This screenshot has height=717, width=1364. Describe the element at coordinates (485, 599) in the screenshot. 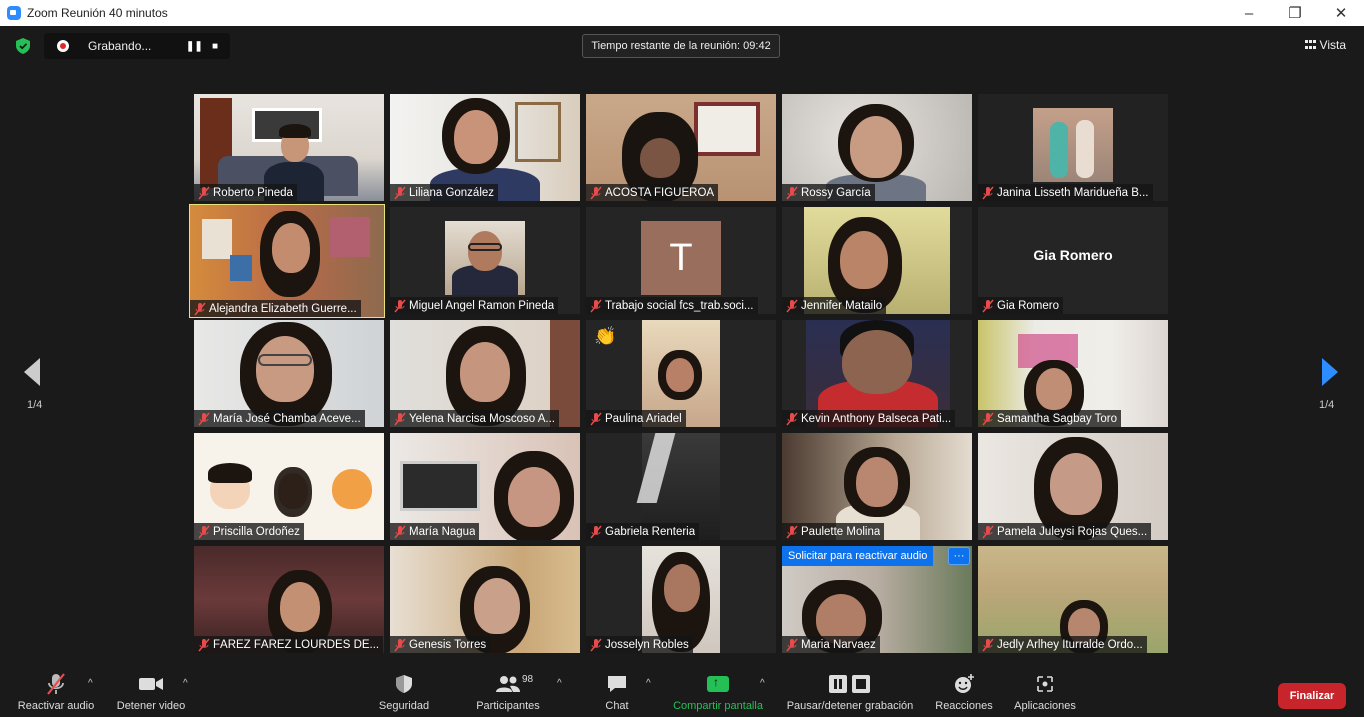

I see `participant-tile: Genesis Torres` at that location.